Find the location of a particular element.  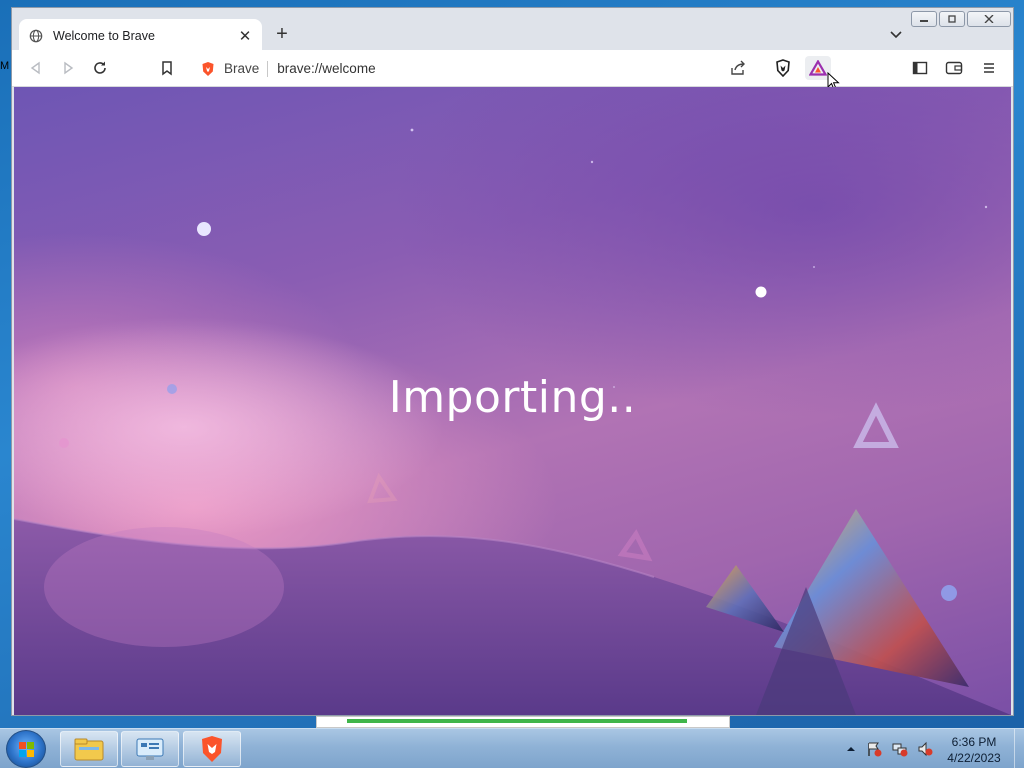

taskbar: 6:36 PM 4/22/2023 is located at coordinates (512, 748).